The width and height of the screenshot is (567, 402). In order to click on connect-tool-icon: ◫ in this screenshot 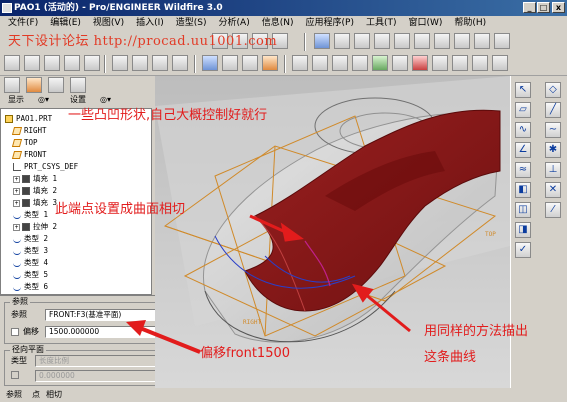, I will do `click(523, 210)`.